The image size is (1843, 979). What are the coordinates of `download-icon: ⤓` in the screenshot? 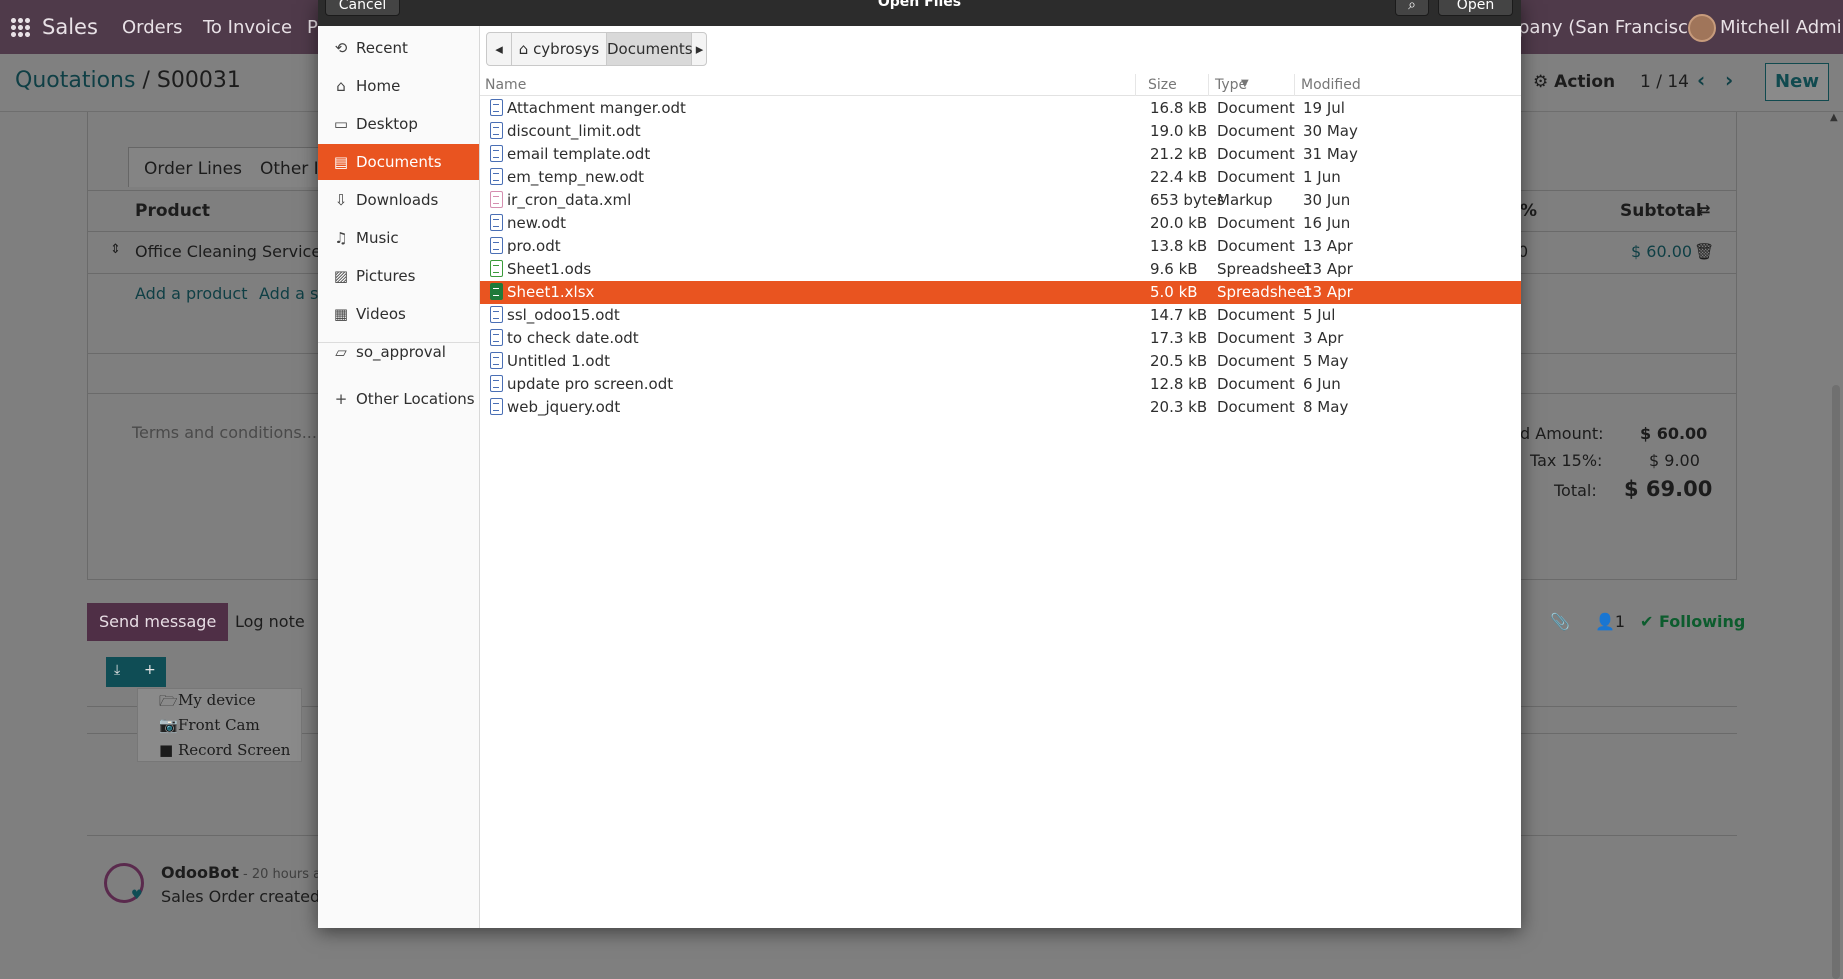 It's located at (117, 670).